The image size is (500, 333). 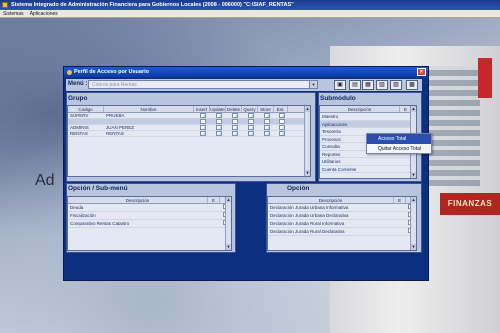 What do you see at coordinates (149, 224) in the screenshot?
I see `table-row: Comparativo Rentas Catastro` at bounding box center [149, 224].